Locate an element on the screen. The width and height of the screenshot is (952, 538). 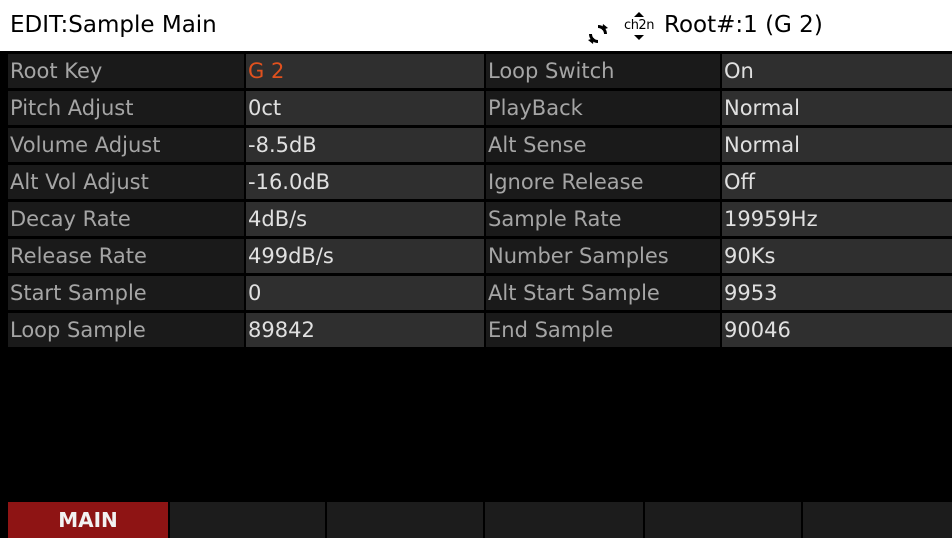
param-row: Loop Sample 89842 End Sample 90046 is located at coordinates (476, 330).